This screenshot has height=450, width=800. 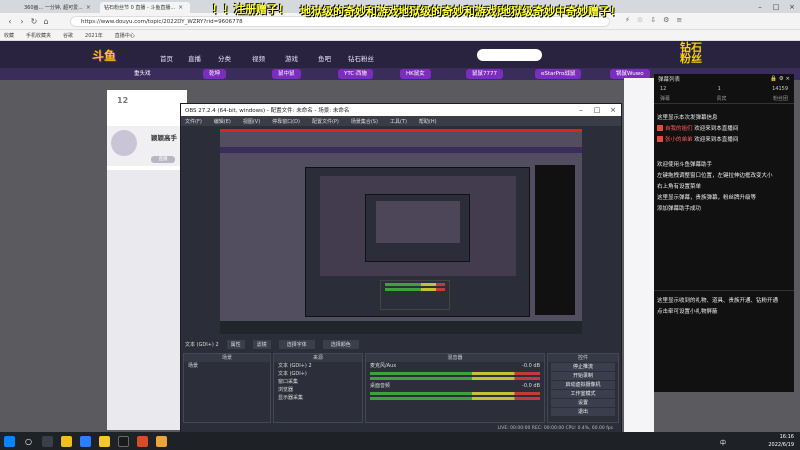 What do you see at coordinates (286, 121) in the screenshot?
I see `menu-item: 停靠窗口(D)` at bounding box center [286, 121].